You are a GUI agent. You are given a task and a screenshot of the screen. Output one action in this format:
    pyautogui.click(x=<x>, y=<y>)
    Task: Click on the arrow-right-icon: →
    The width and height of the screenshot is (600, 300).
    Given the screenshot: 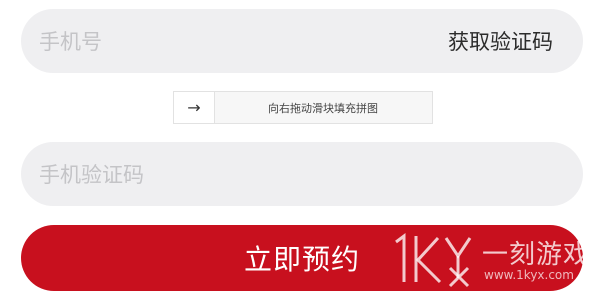 What is the action you would take?
    pyautogui.click(x=194, y=107)
    